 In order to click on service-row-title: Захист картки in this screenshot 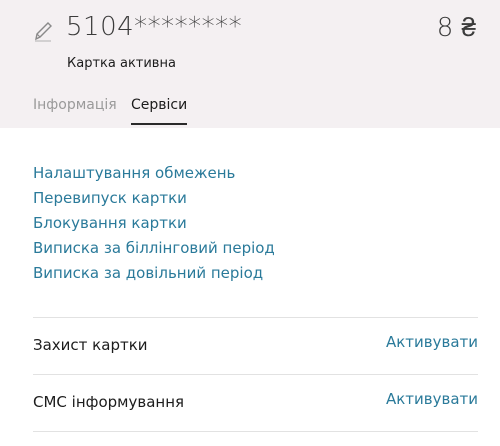, I will do `click(90, 345)`.